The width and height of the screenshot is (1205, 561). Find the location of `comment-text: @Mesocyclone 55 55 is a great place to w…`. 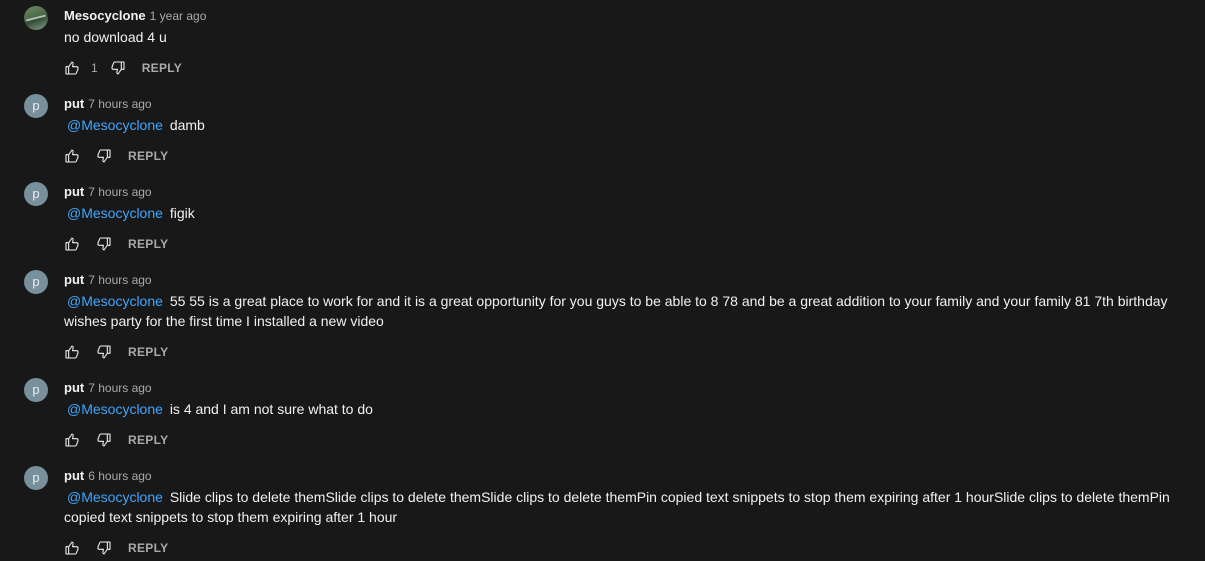

comment-text: @Mesocyclone 55 55 is a great place to w… is located at coordinates (624, 311).